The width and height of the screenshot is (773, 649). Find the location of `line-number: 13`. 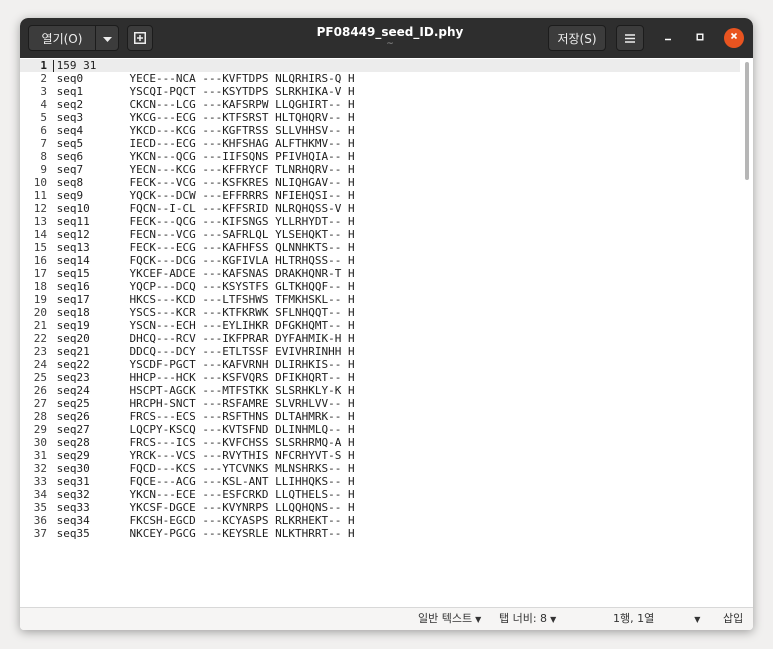

line-number: 13 is located at coordinates (40, 221).